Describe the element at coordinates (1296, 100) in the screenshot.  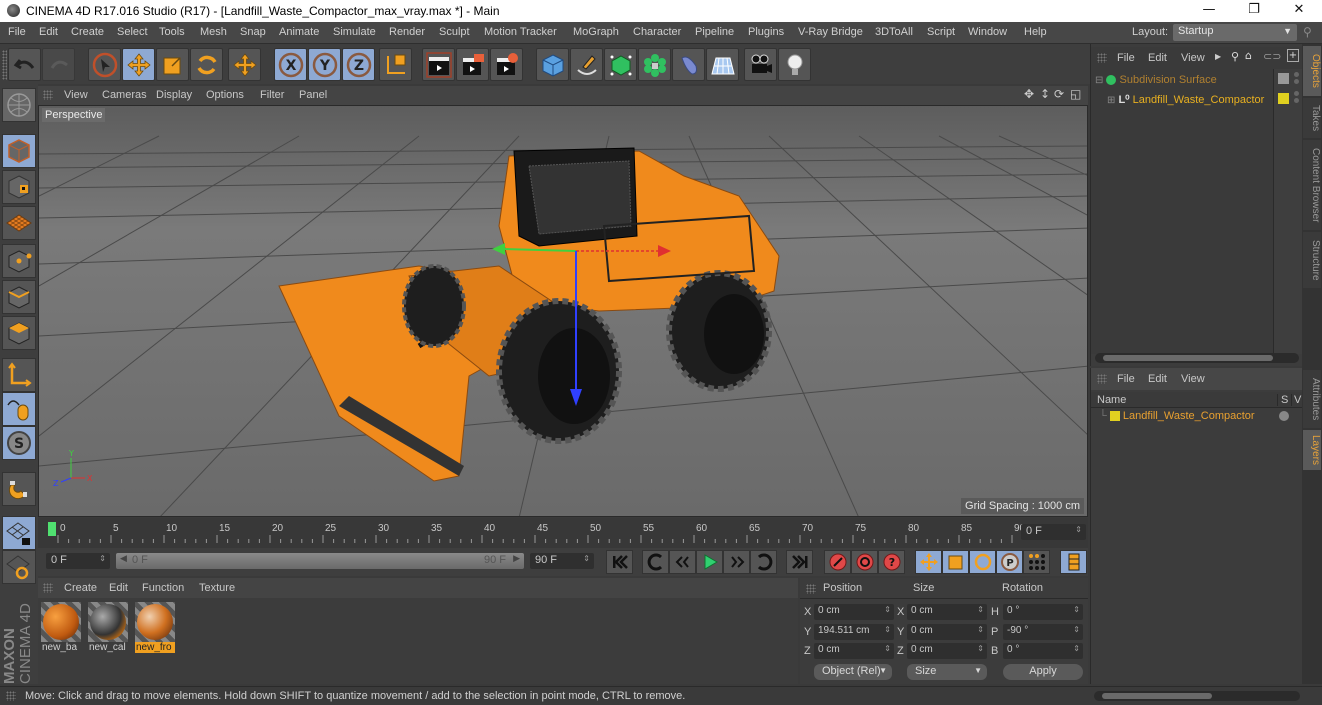
I see `render-visibility-dot` at that location.